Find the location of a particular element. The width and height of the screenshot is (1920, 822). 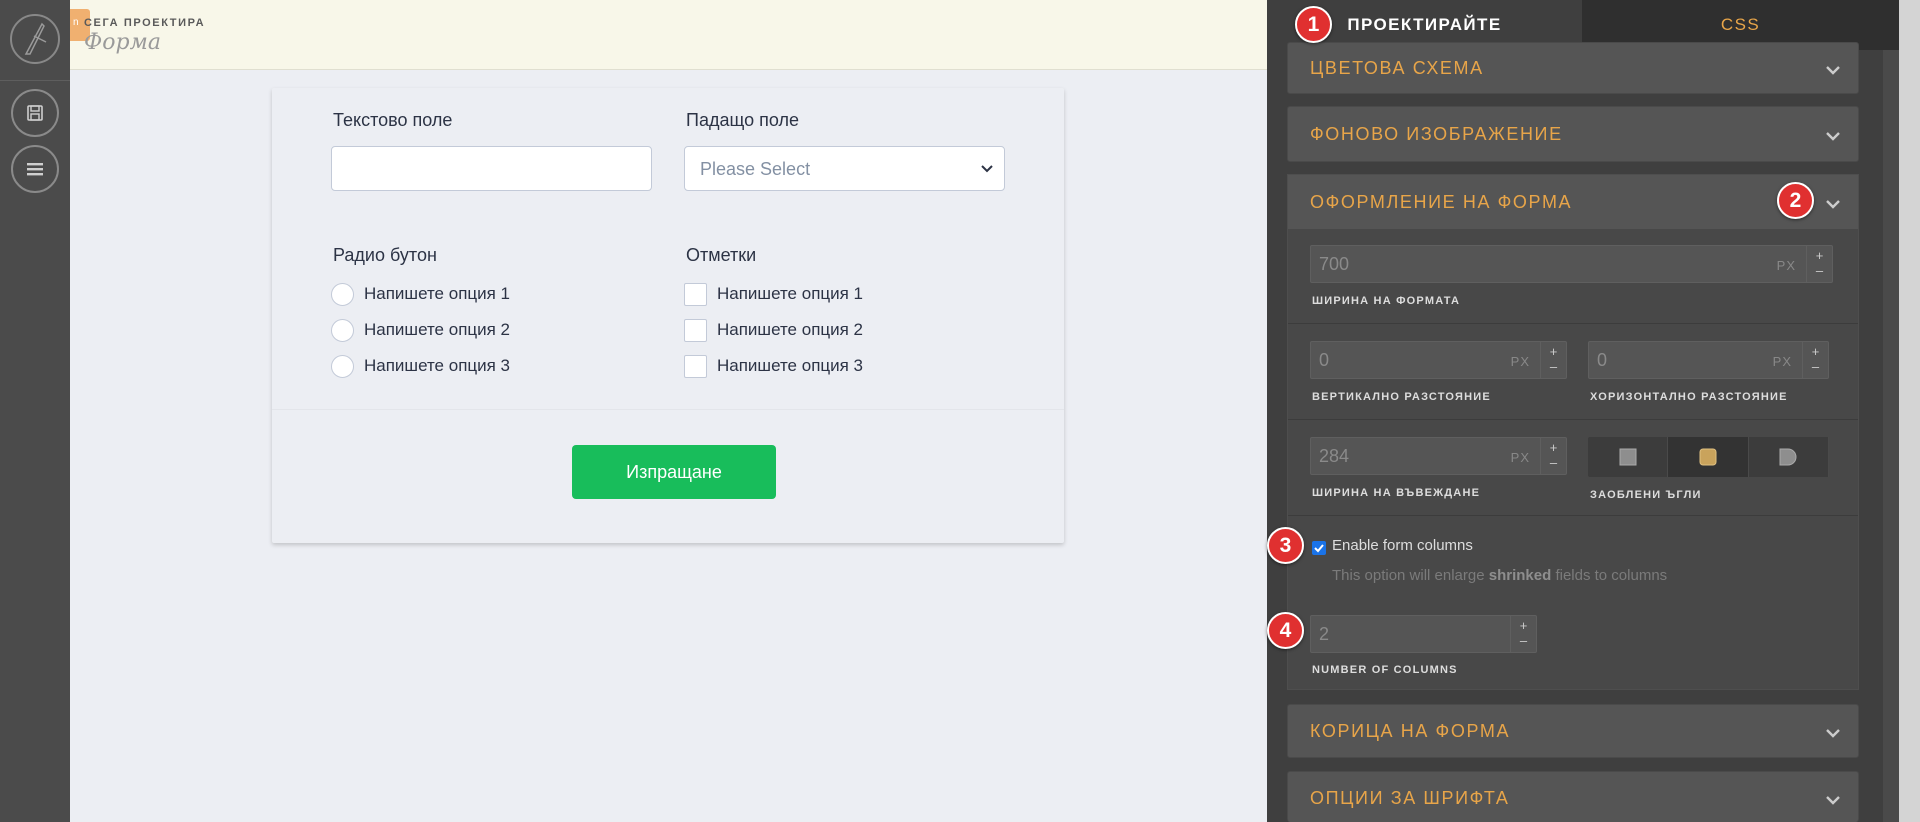

dropdown-placeholder: Please Select is located at coordinates (755, 169).